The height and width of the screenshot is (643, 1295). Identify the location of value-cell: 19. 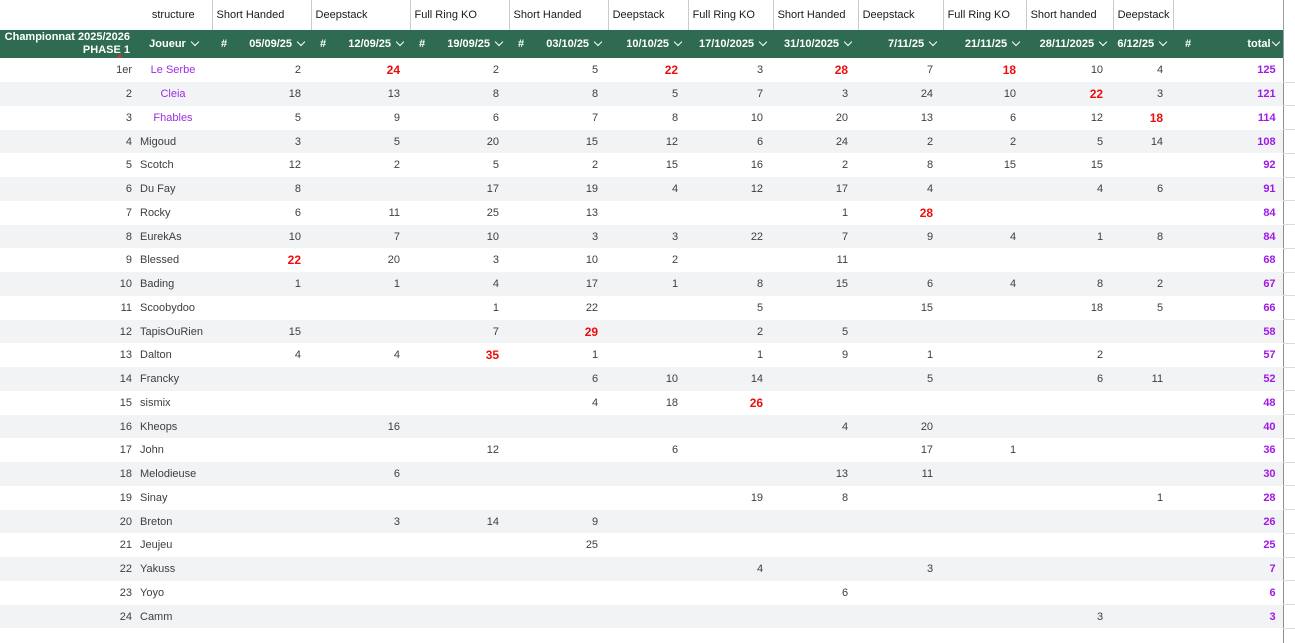
(571, 189).